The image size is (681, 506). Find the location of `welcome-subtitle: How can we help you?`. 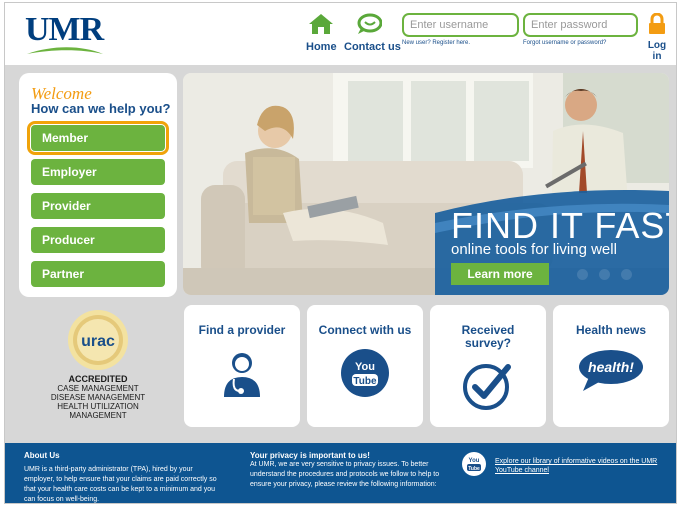

welcome-subtitle: How can we help you? is located at coordinates (101, 108).